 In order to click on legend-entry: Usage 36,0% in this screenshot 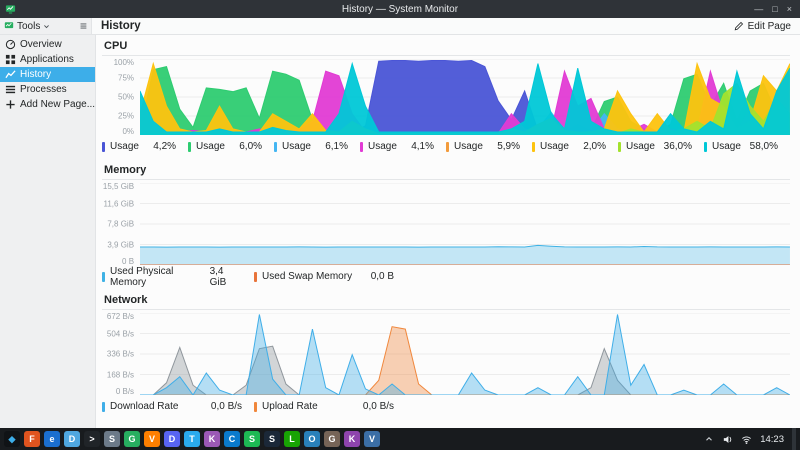, I will do `click(661, 146)`.